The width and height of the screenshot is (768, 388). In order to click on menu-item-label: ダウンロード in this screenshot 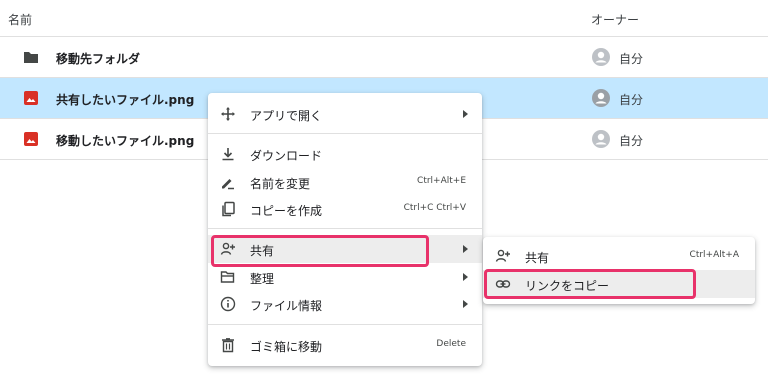, I will do `click(286, 156)`.